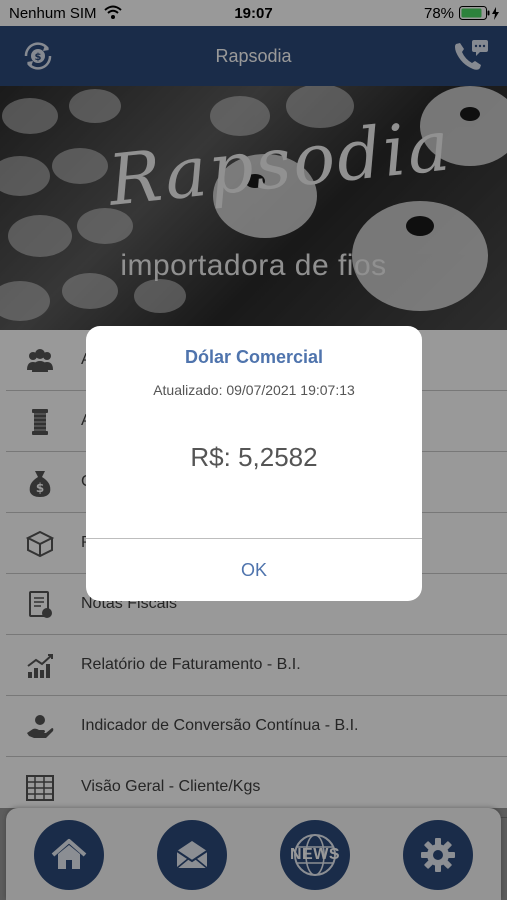  Describe the element at coordinates (254, 390) in the screenshot. I see `alert-updated-timestamp: Atualizado: 09/07/2021 19:07:13` at that location.